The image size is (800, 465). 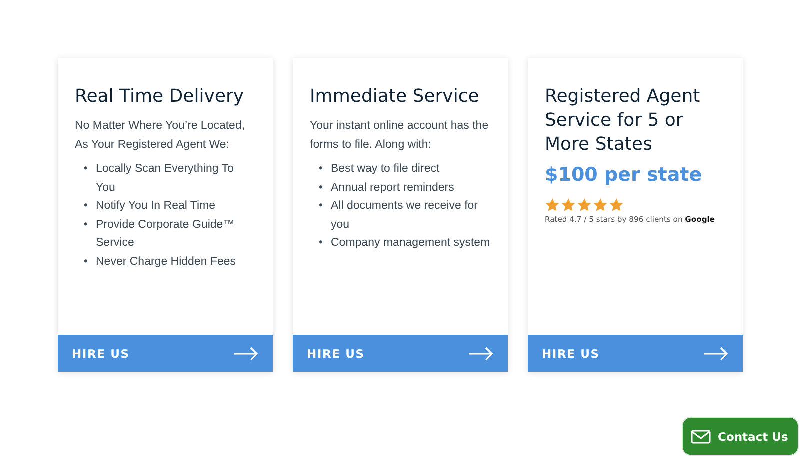 What do you see at coordinates (166, 234) in the screenshot?
I see `feature-item: Provide Corporate Guide™ Service` at bounding box center [166, 234].